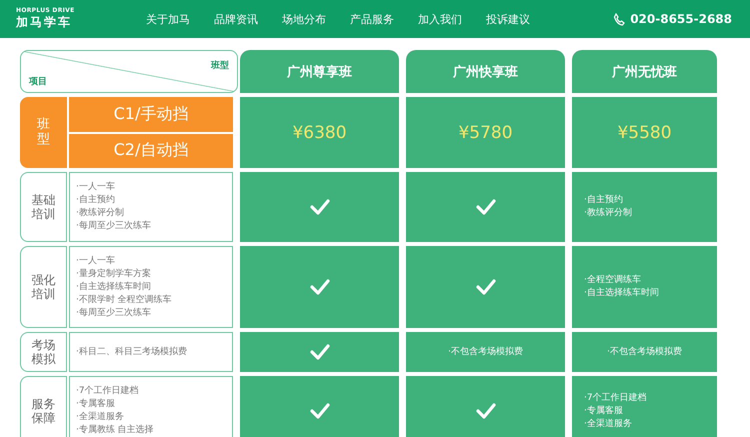  I want to click on corner-label: 班型, so click(220, 65).